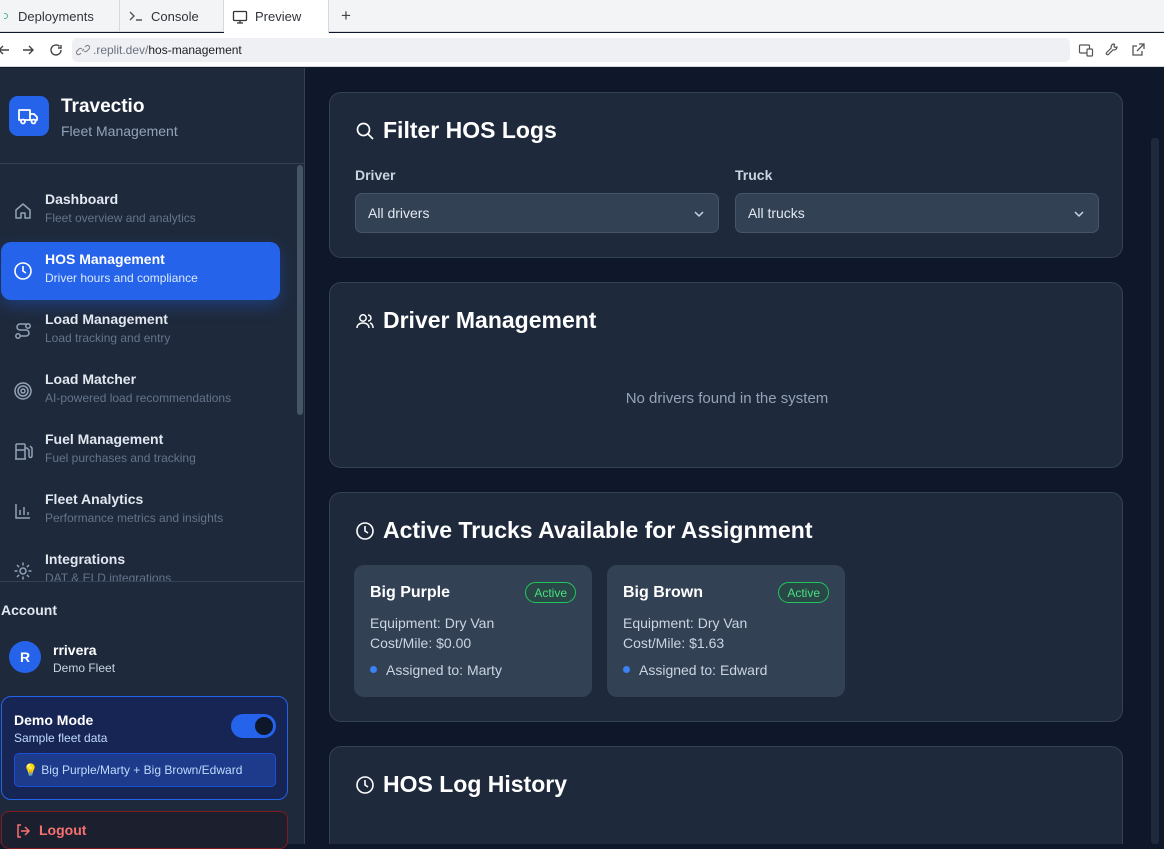 This screenshot has width=1164, height=849. I want to click on user-name: rrivera, so click(75, 650).